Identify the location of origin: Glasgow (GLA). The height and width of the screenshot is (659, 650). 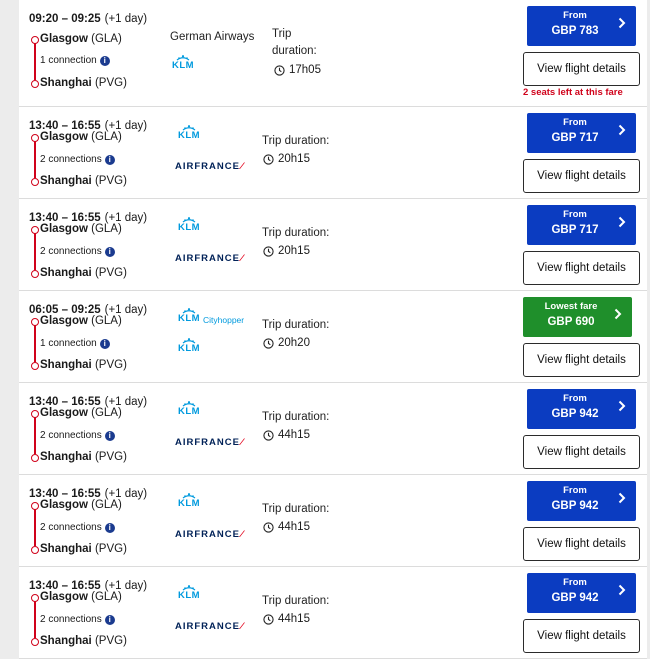
(81, 413).